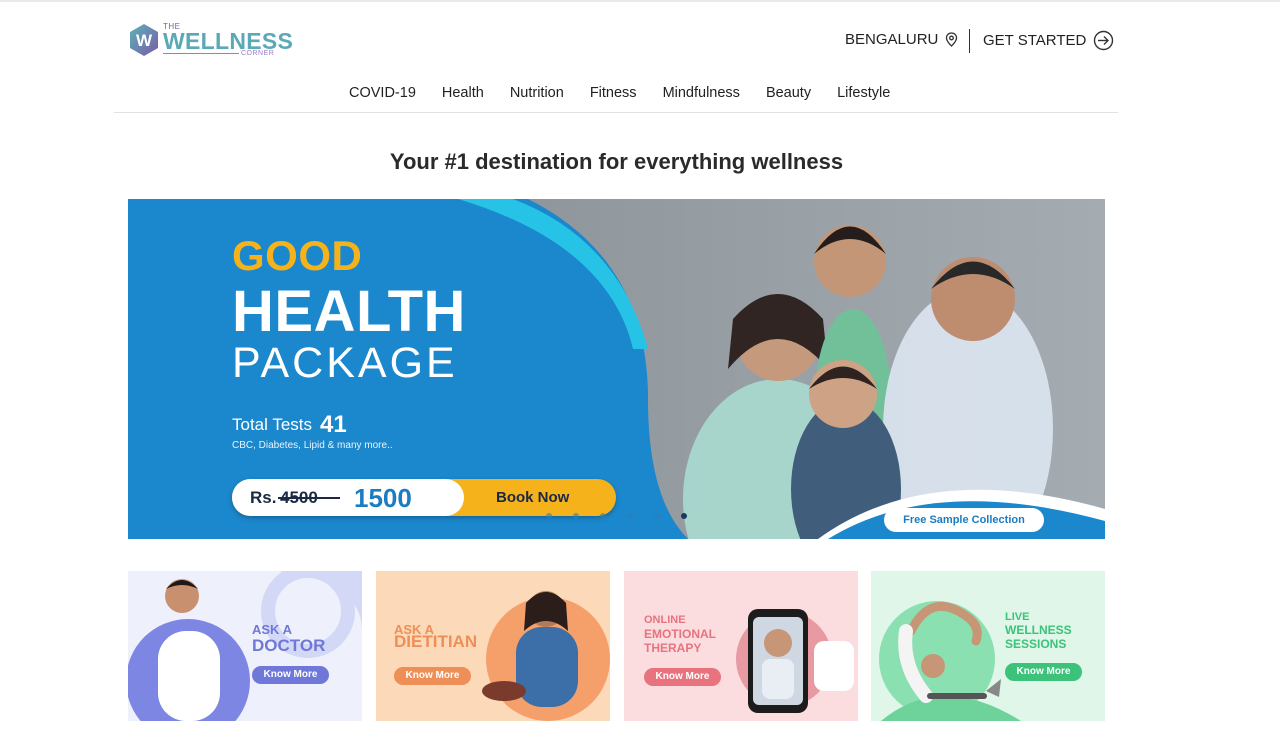  What do you see at coordinates (272, 629) in the screenshot?
I see `card-small-label: ASK A` at bounding box center [272, 629].